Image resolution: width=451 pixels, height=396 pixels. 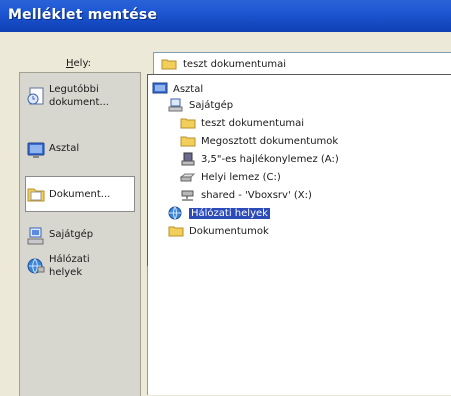 What do you see at coordinates (259, 141) in the screenshot?
I see `dropdown-item-megosztott-dokumentumok: Megosztott dokumentumok` at bounding box center [259, 141].